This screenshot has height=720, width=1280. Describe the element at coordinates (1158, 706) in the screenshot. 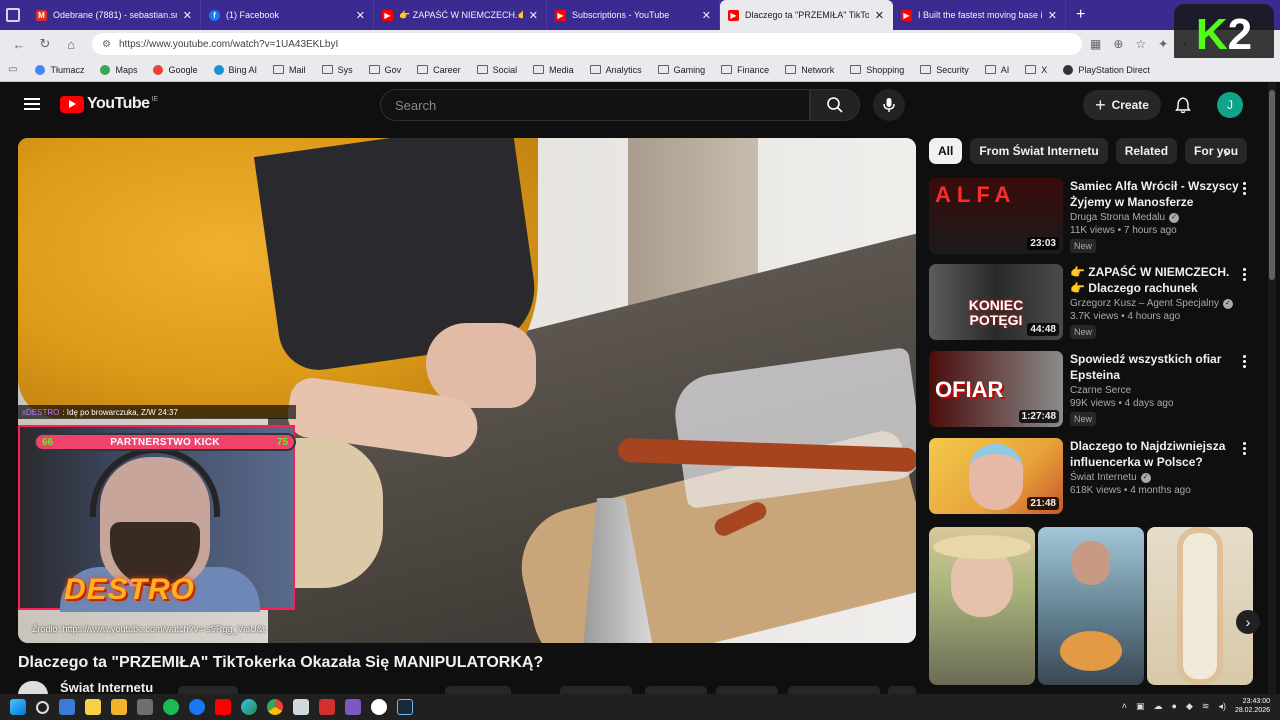

I see `cloud-icon: ☁` at that location.